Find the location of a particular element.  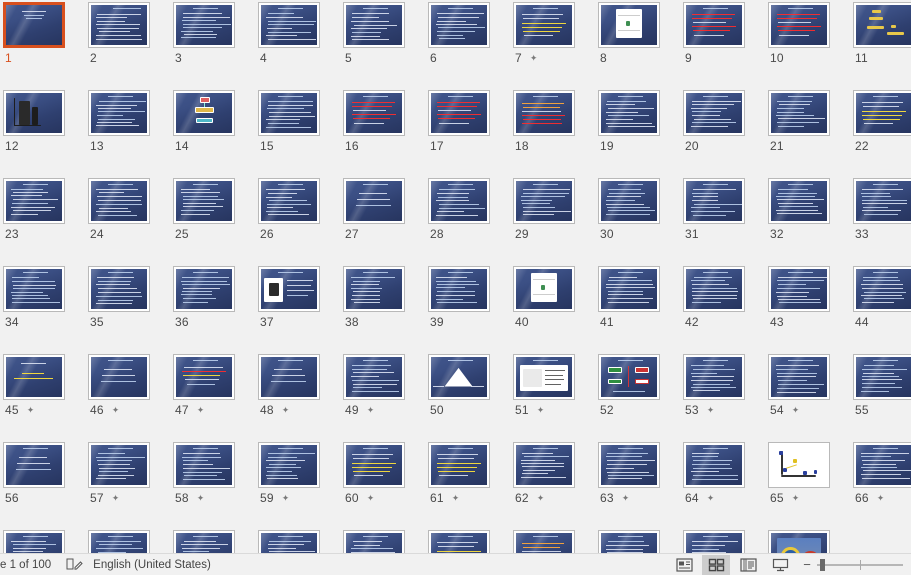

slide-cell: 52 is located at coordinates (637, 398).